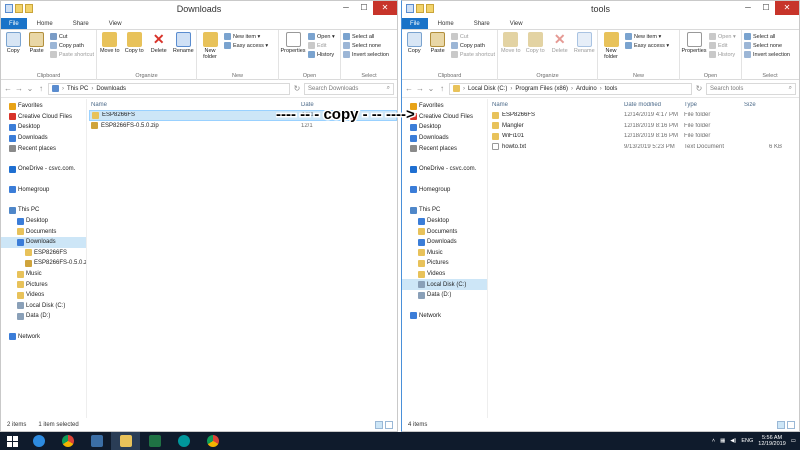  Describe the element at coordinates (111, 89) in the screenshot. I see `breadcrumb-item: Downloads` at that location.